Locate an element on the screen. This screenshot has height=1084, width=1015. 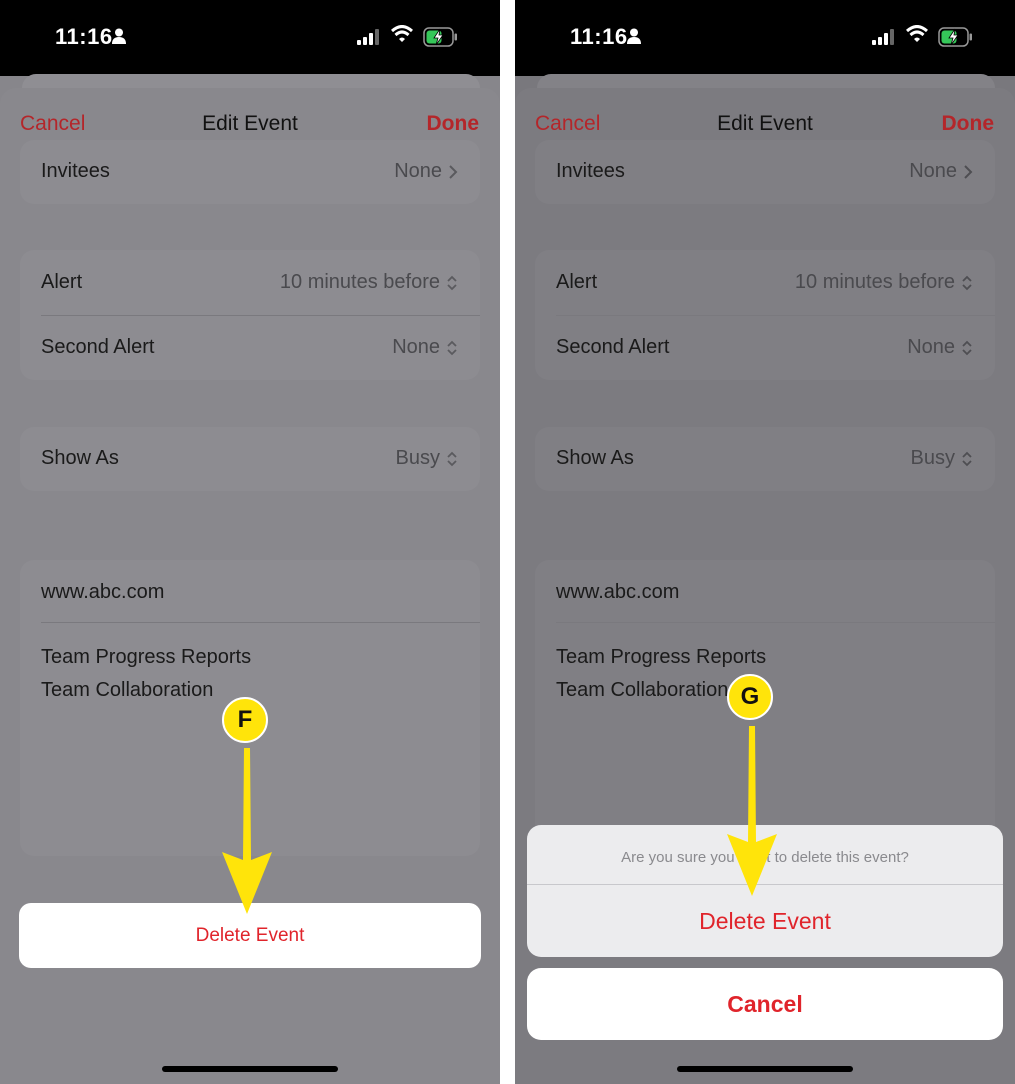
action-sheet-cancel-button: Cancel is located at coordinates (765, 1004).